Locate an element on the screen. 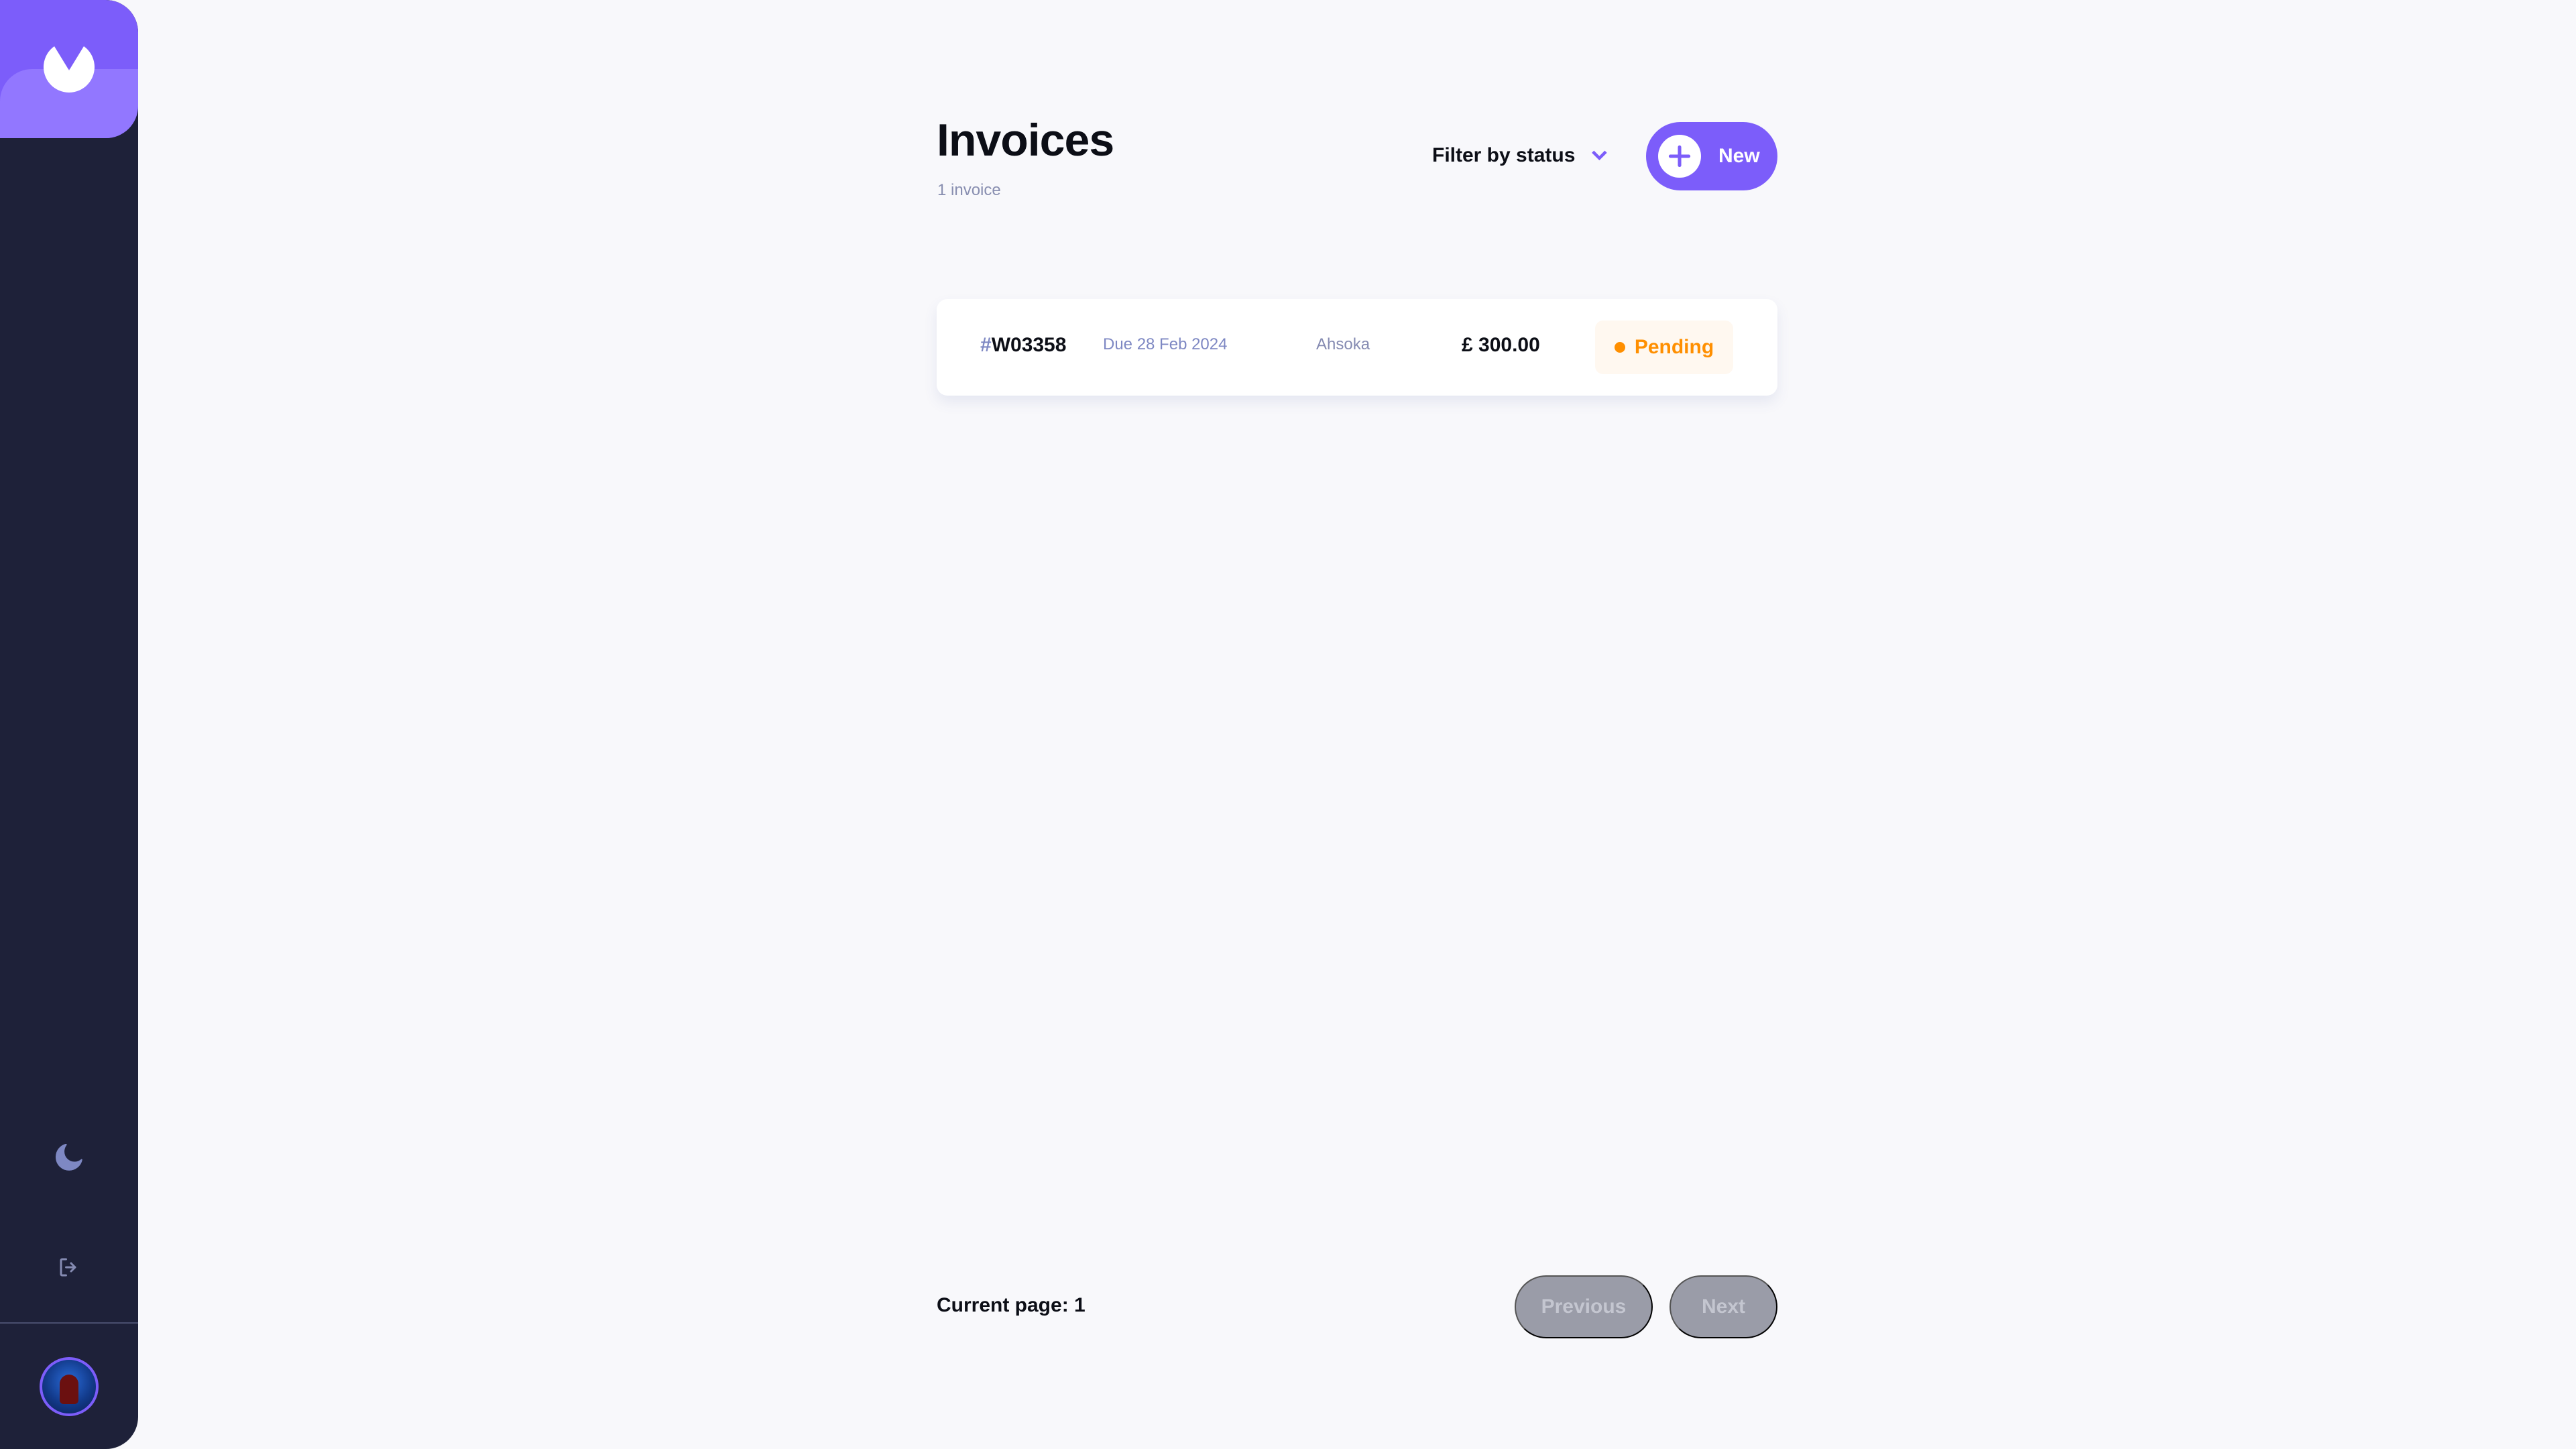 This screenshot has width=2576, height=1449. invoice-id-hash: # is located at coordinates (986, 345).